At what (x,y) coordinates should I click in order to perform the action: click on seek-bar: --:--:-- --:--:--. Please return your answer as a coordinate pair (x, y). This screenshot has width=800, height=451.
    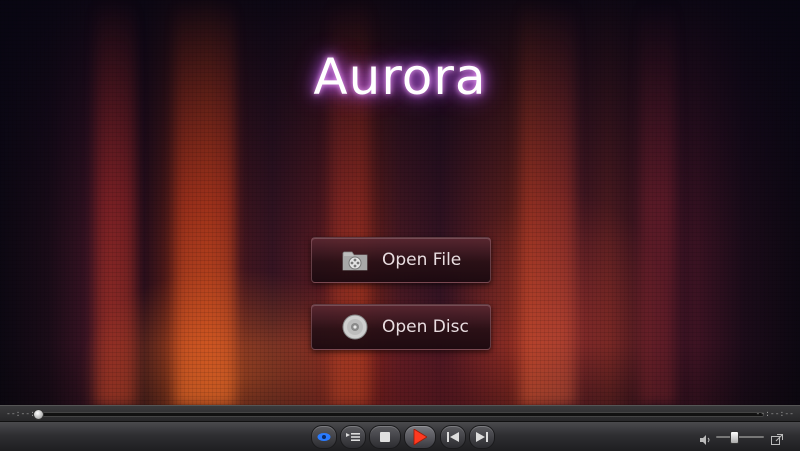
    Looking at the image, I should click on (400, 413).